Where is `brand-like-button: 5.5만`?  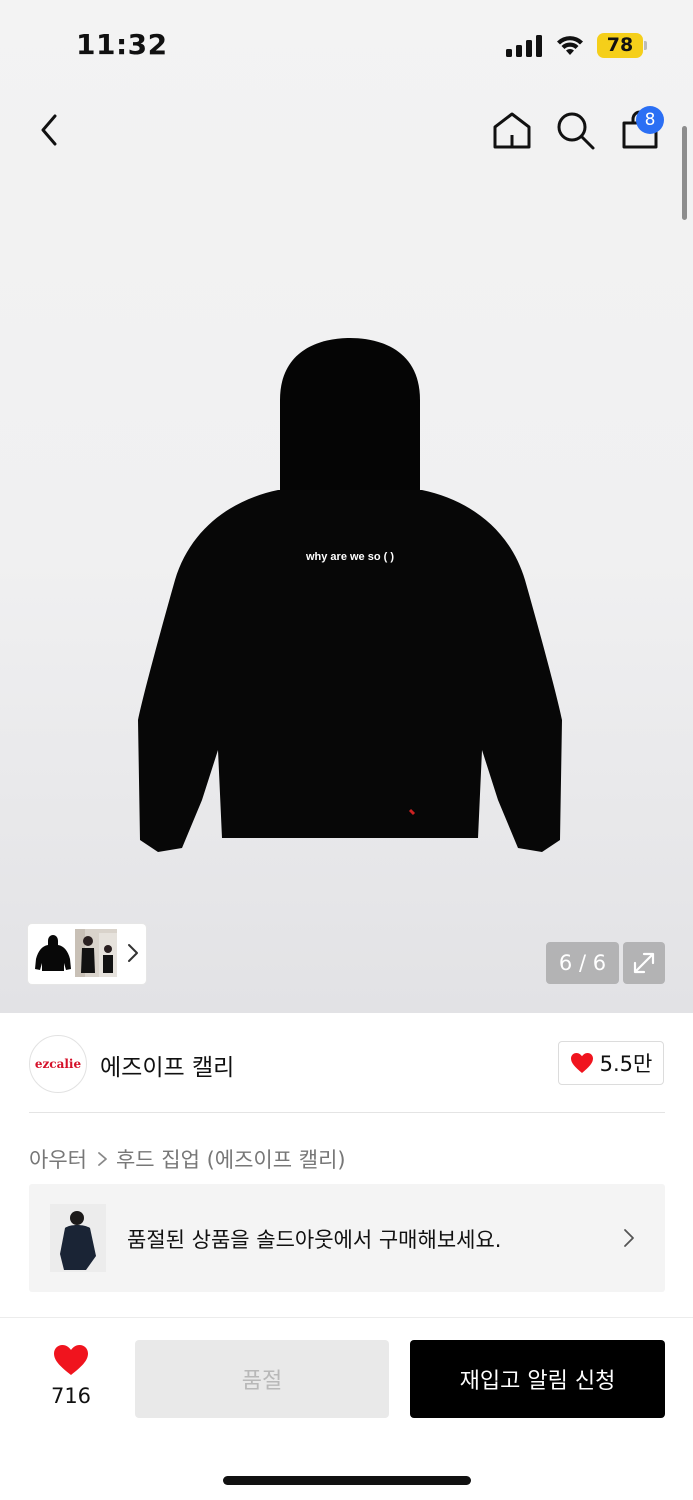
brand-like-button: 5.5만 is located at coordinates (611, 1063).